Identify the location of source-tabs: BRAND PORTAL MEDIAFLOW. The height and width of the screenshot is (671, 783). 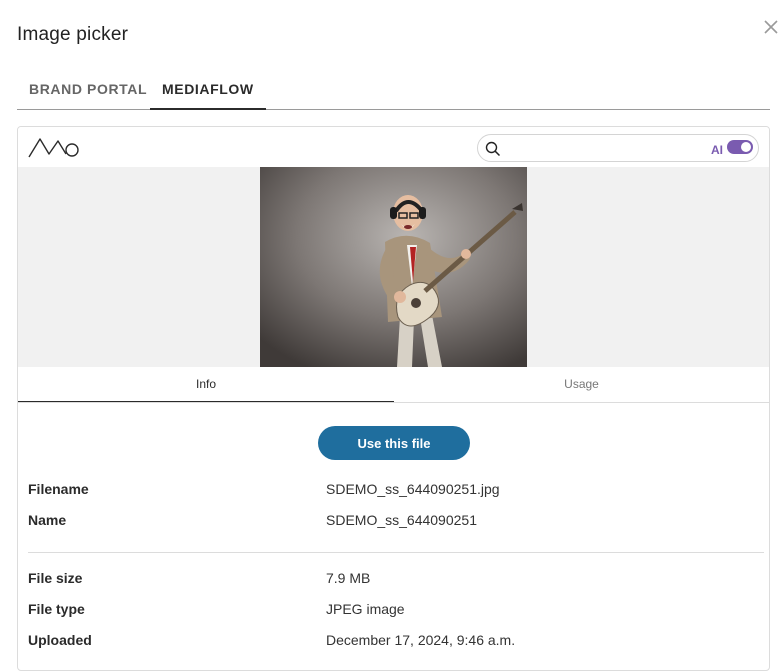
(393, 91).